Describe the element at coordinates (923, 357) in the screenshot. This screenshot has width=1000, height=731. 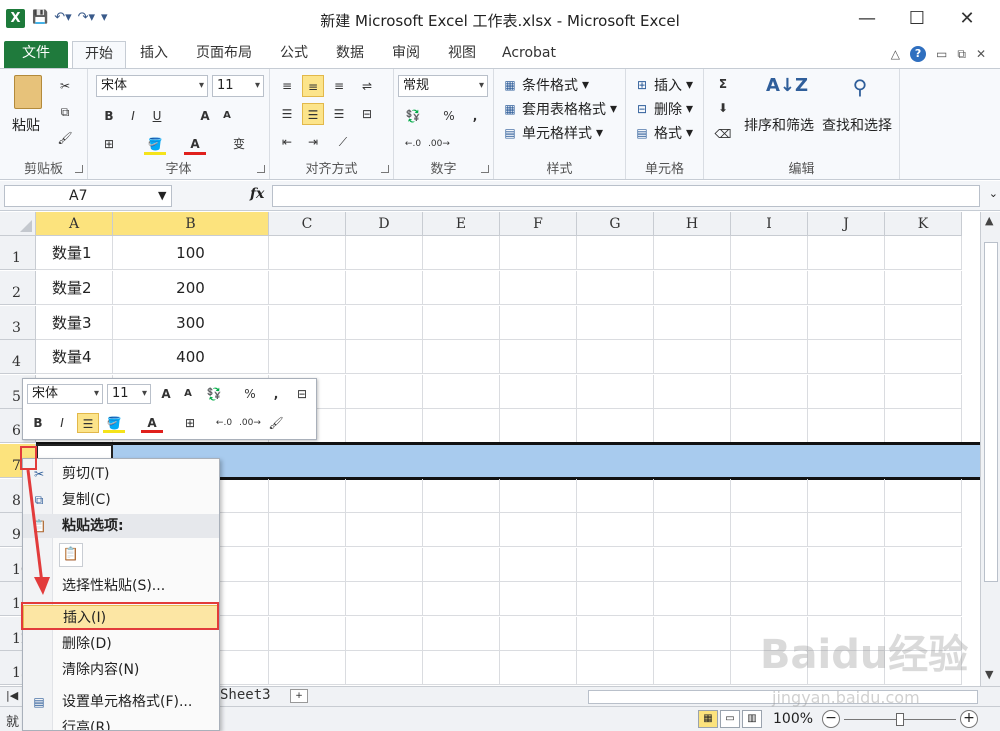
I see `cell-k4` at that location.